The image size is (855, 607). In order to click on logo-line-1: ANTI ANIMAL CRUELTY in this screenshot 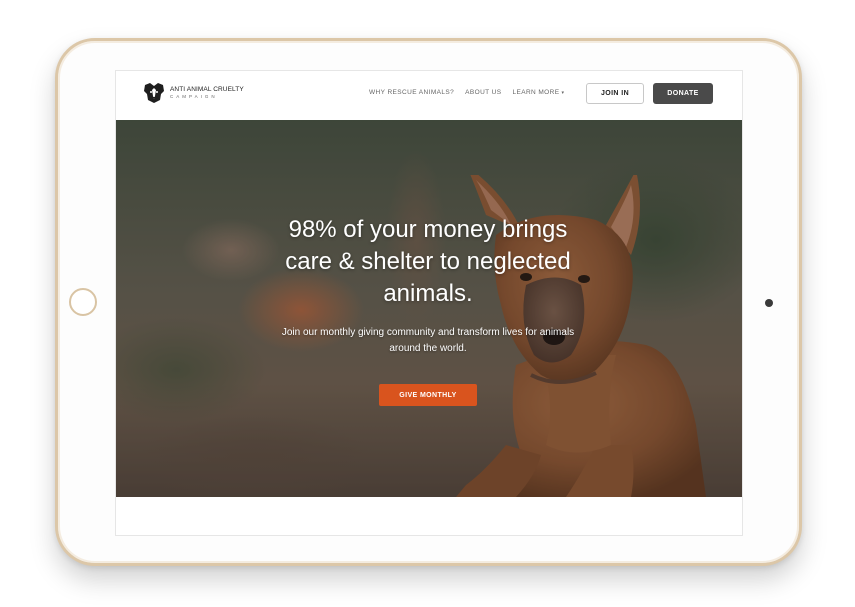, I will do `click(207, 89)`.